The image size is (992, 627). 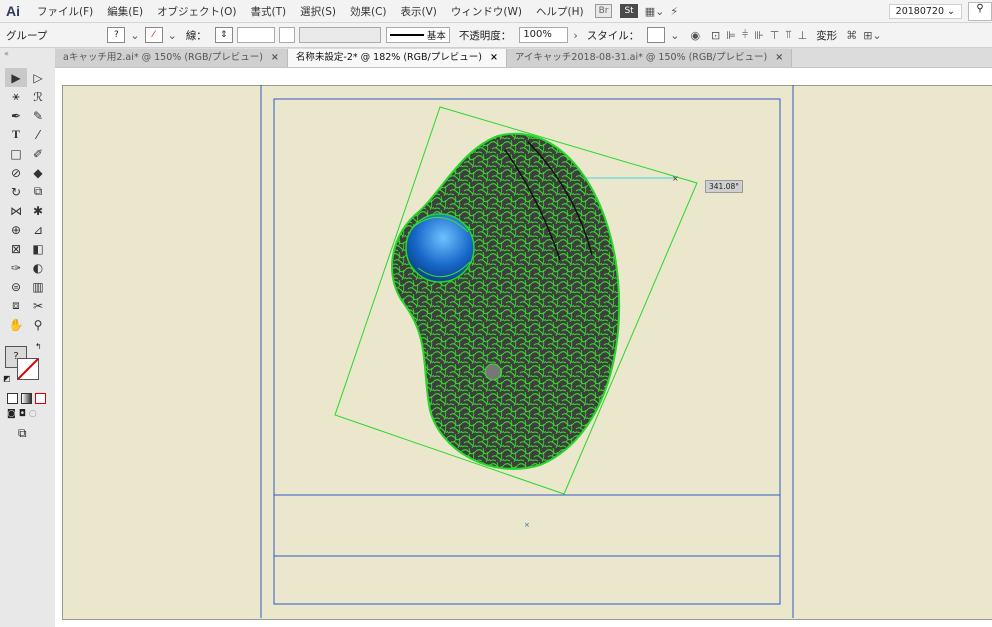 What do you see at coordinates (38, 153) in the screenshot?
I see `paintbrush-icon: ✐` at bounding box center [38, 153].